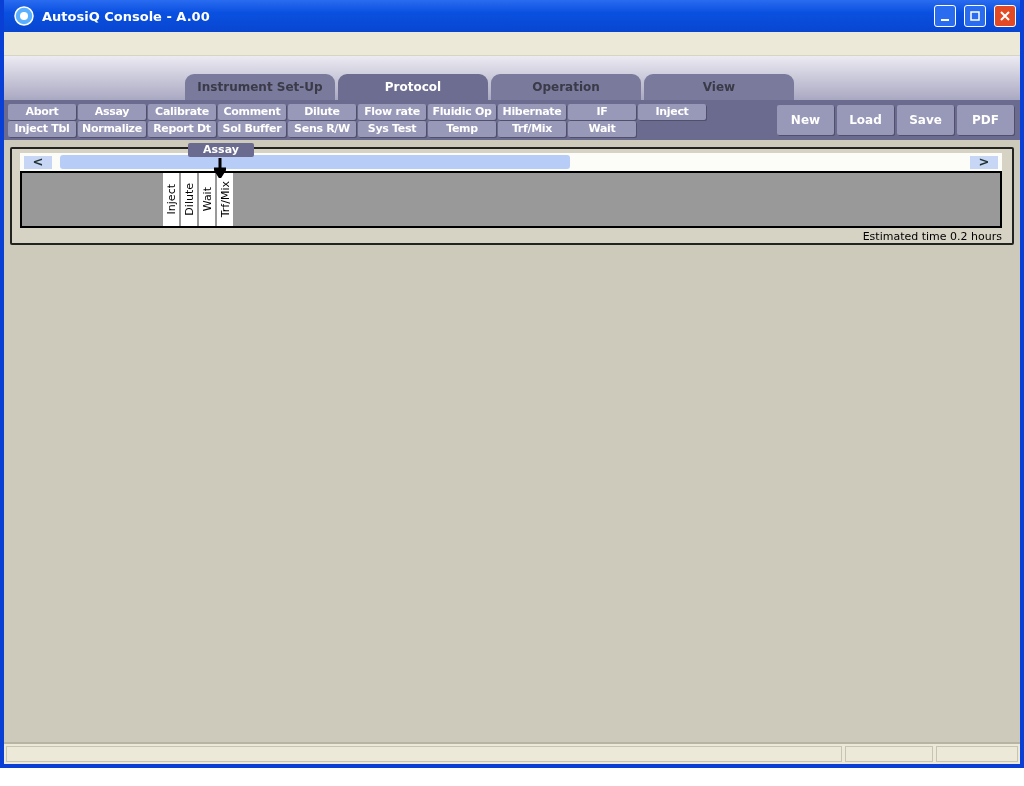 The height and width of the screenshot is (786, 1024). I want to click on scroll-thumb, so click(315, 162).